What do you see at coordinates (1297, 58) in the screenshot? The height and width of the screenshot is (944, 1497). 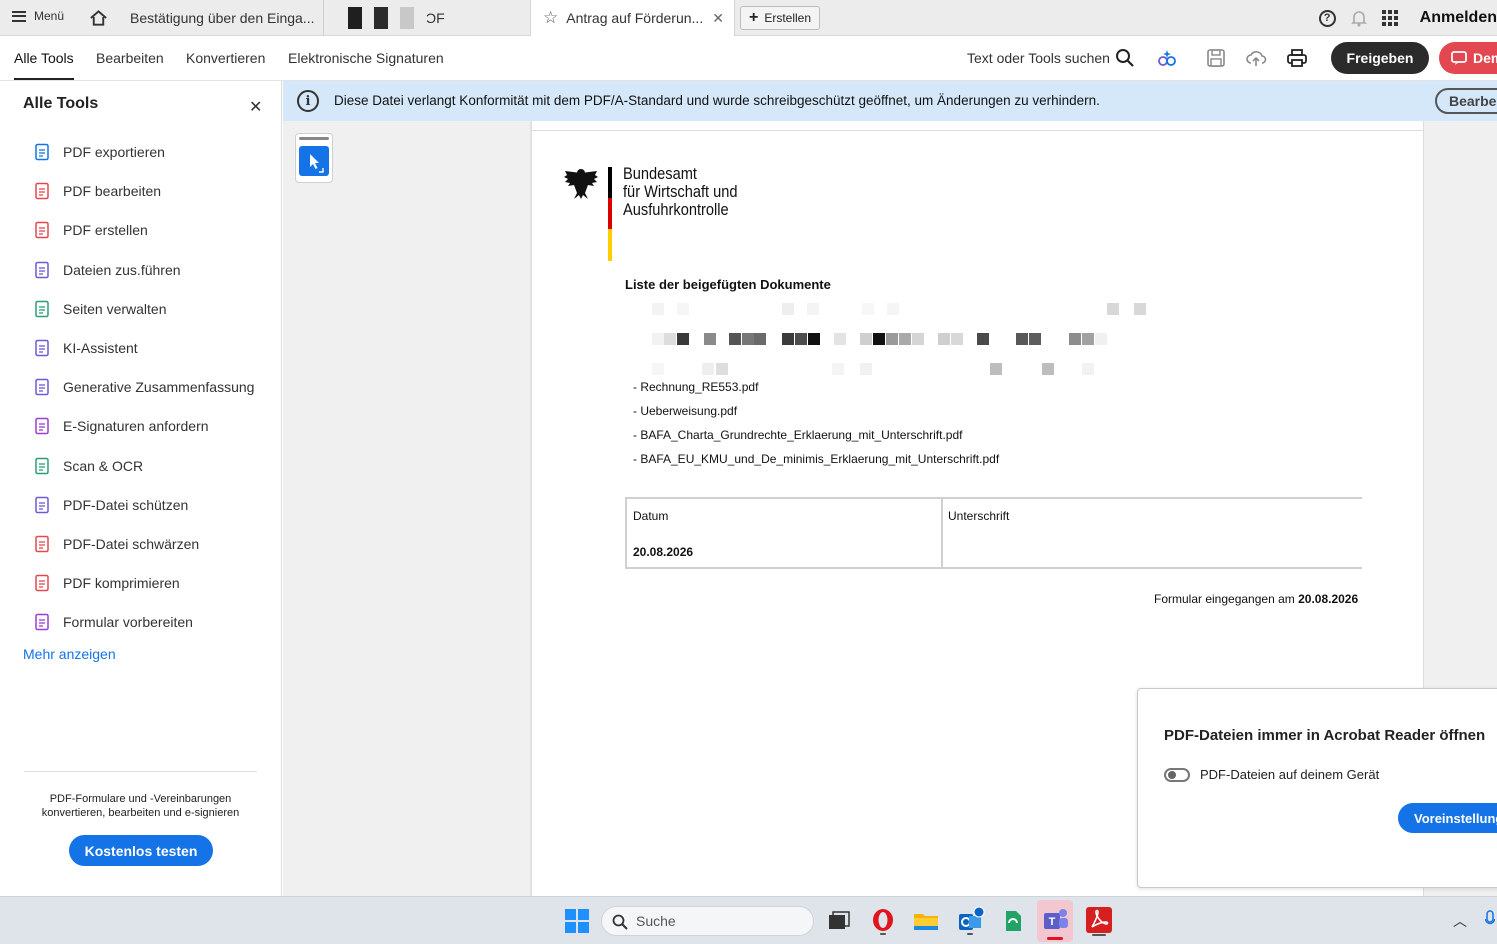 I see `print-icon` at bounding box center [1297, 58].